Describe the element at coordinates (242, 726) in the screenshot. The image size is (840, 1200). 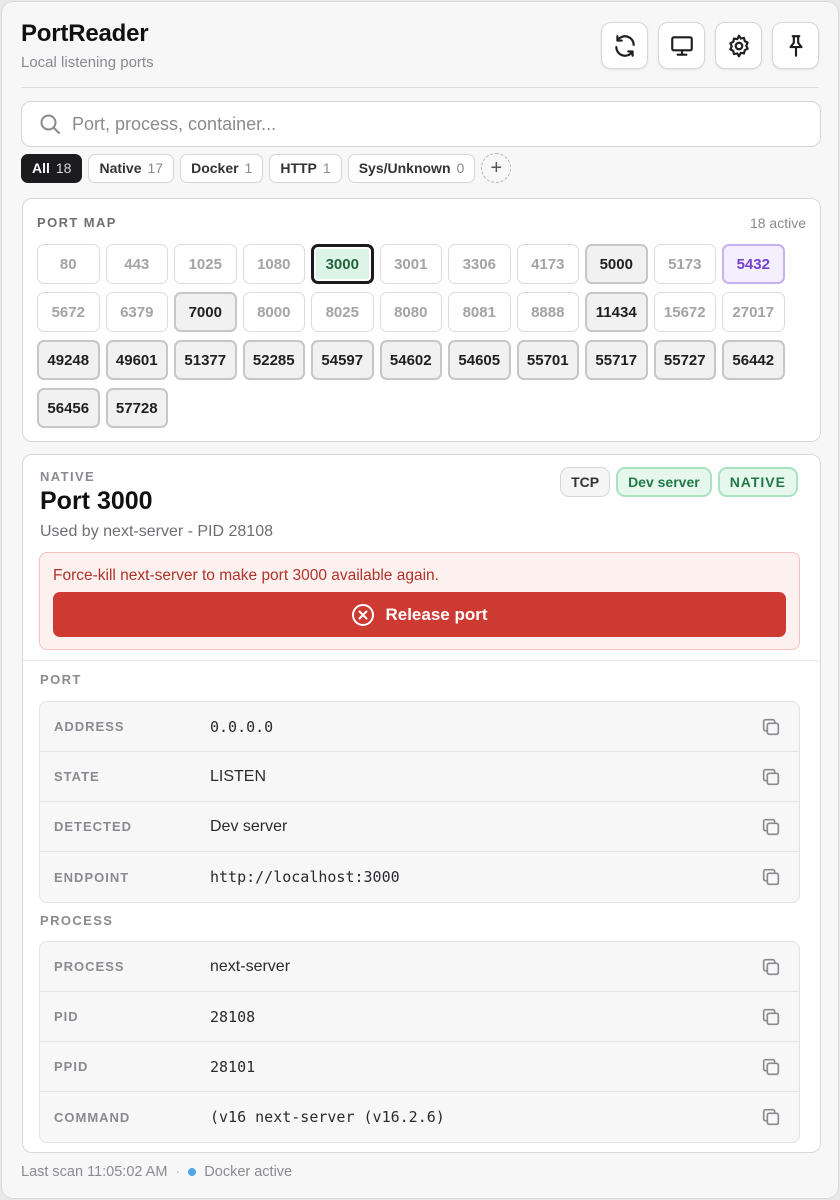
I see `info-value: 0.0.0.0` at that location.